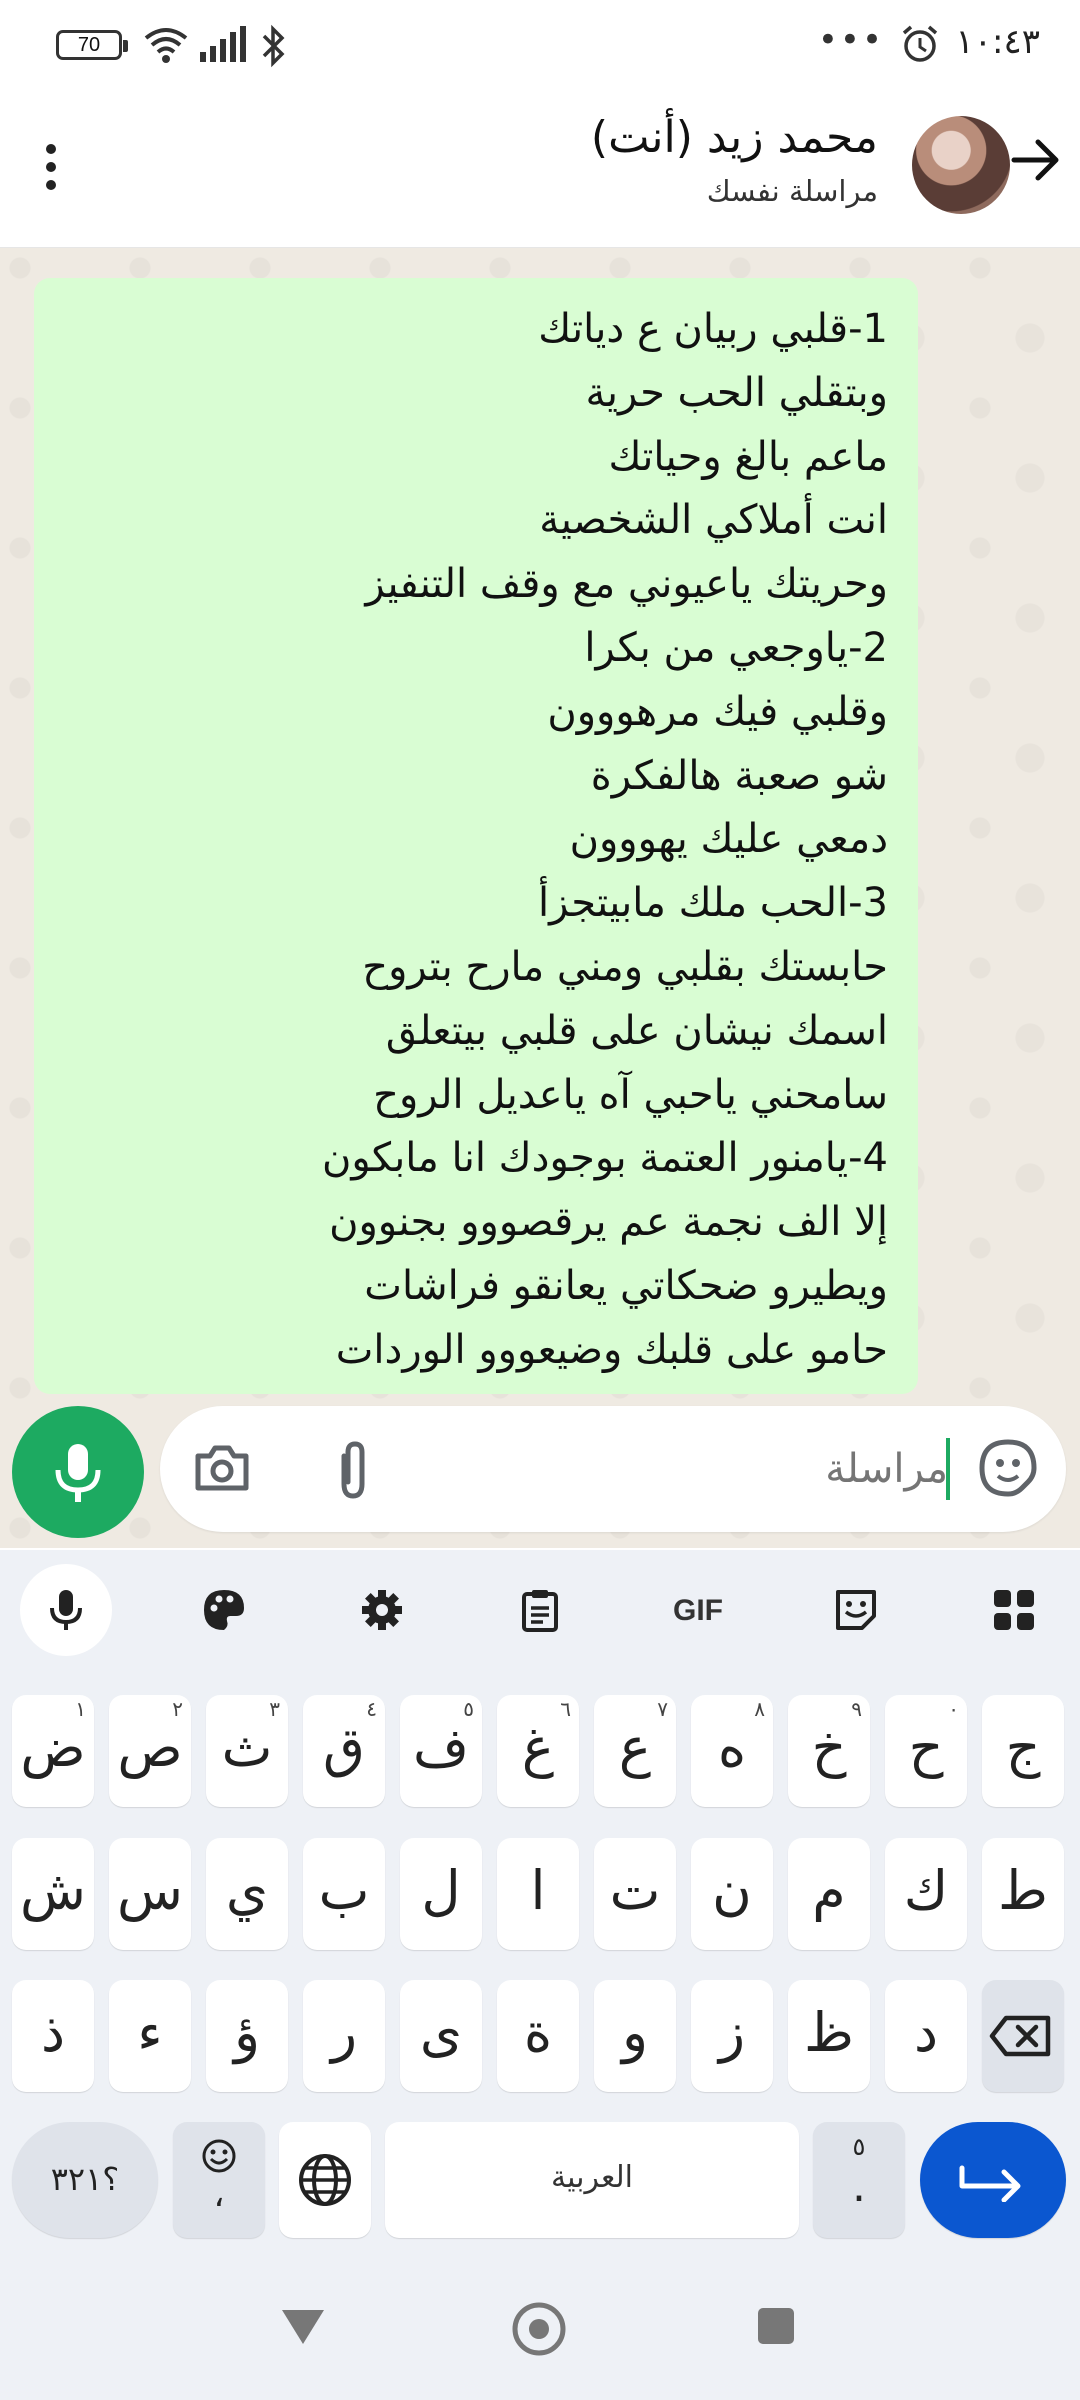  I want to click on key: ت, so click(635, 1894).